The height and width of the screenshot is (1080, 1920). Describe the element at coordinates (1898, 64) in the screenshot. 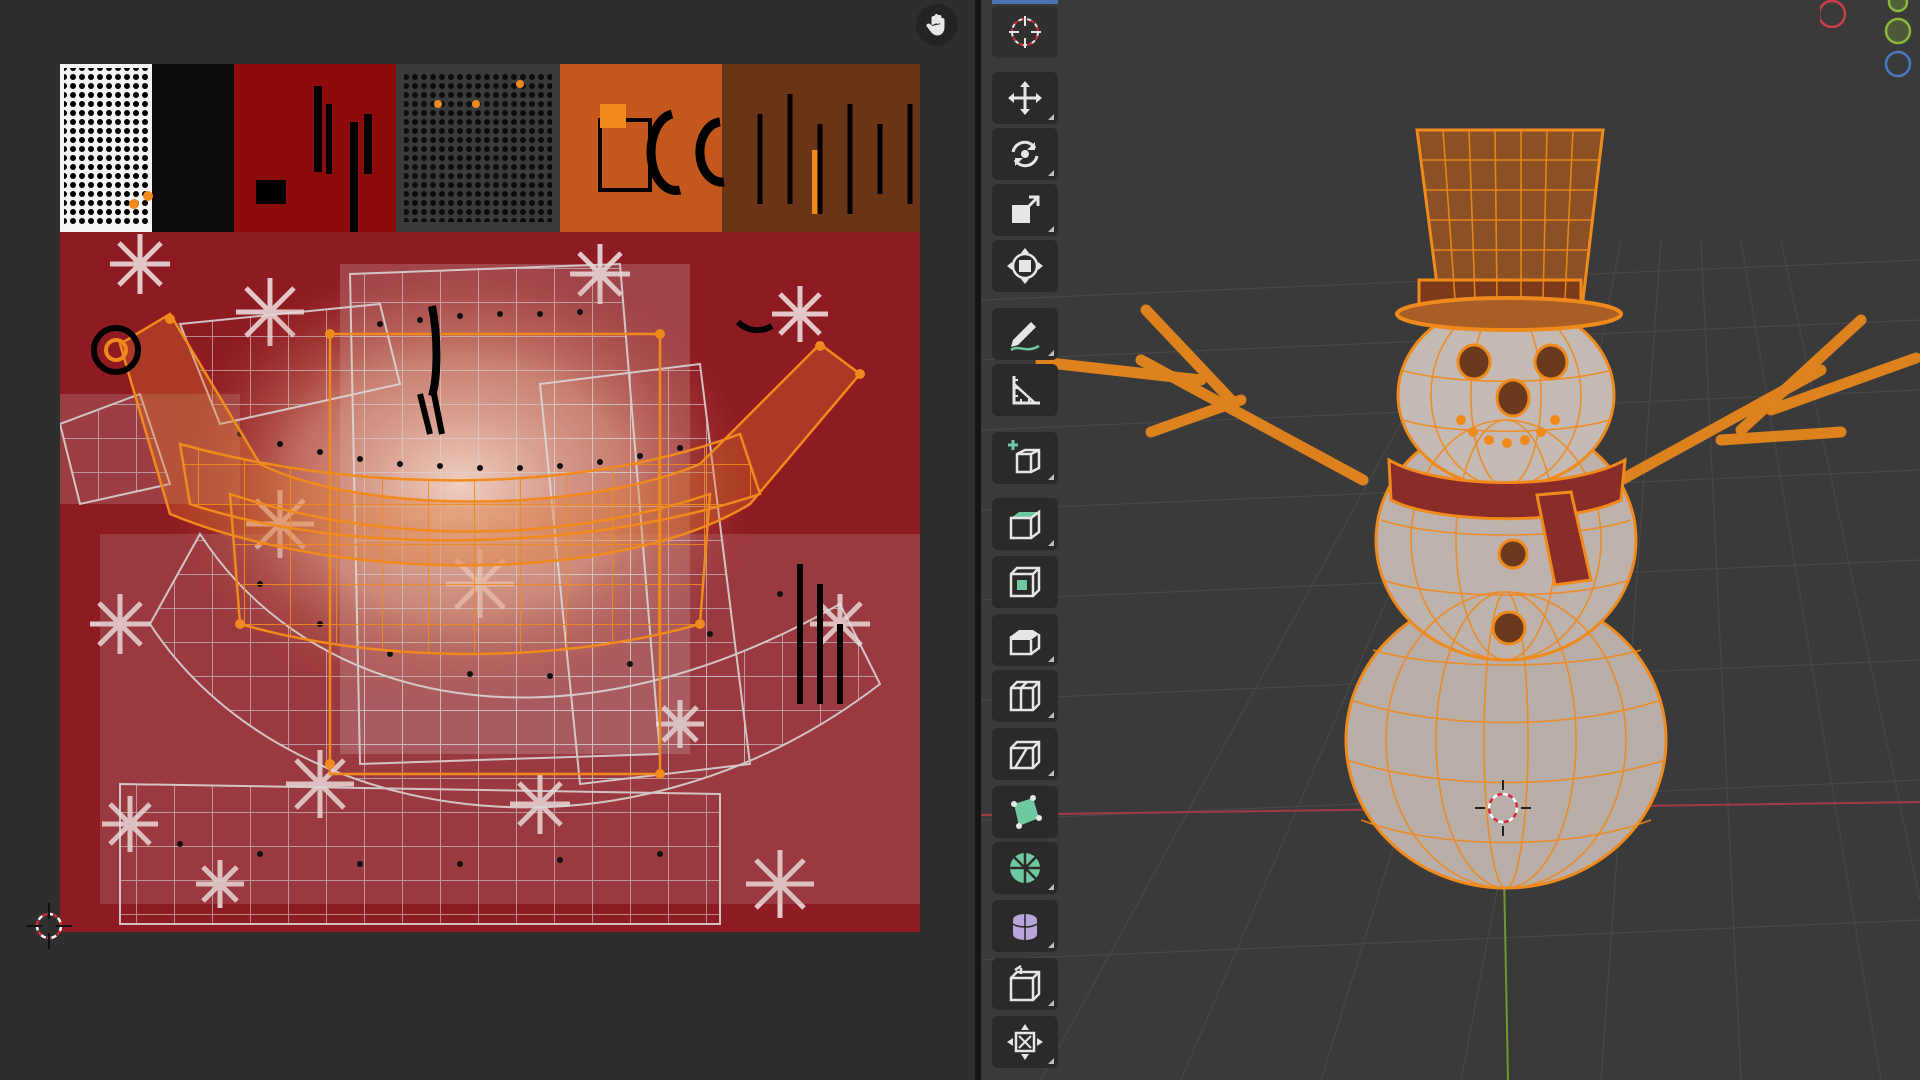

I see `gizmo-z-axis` at that location.